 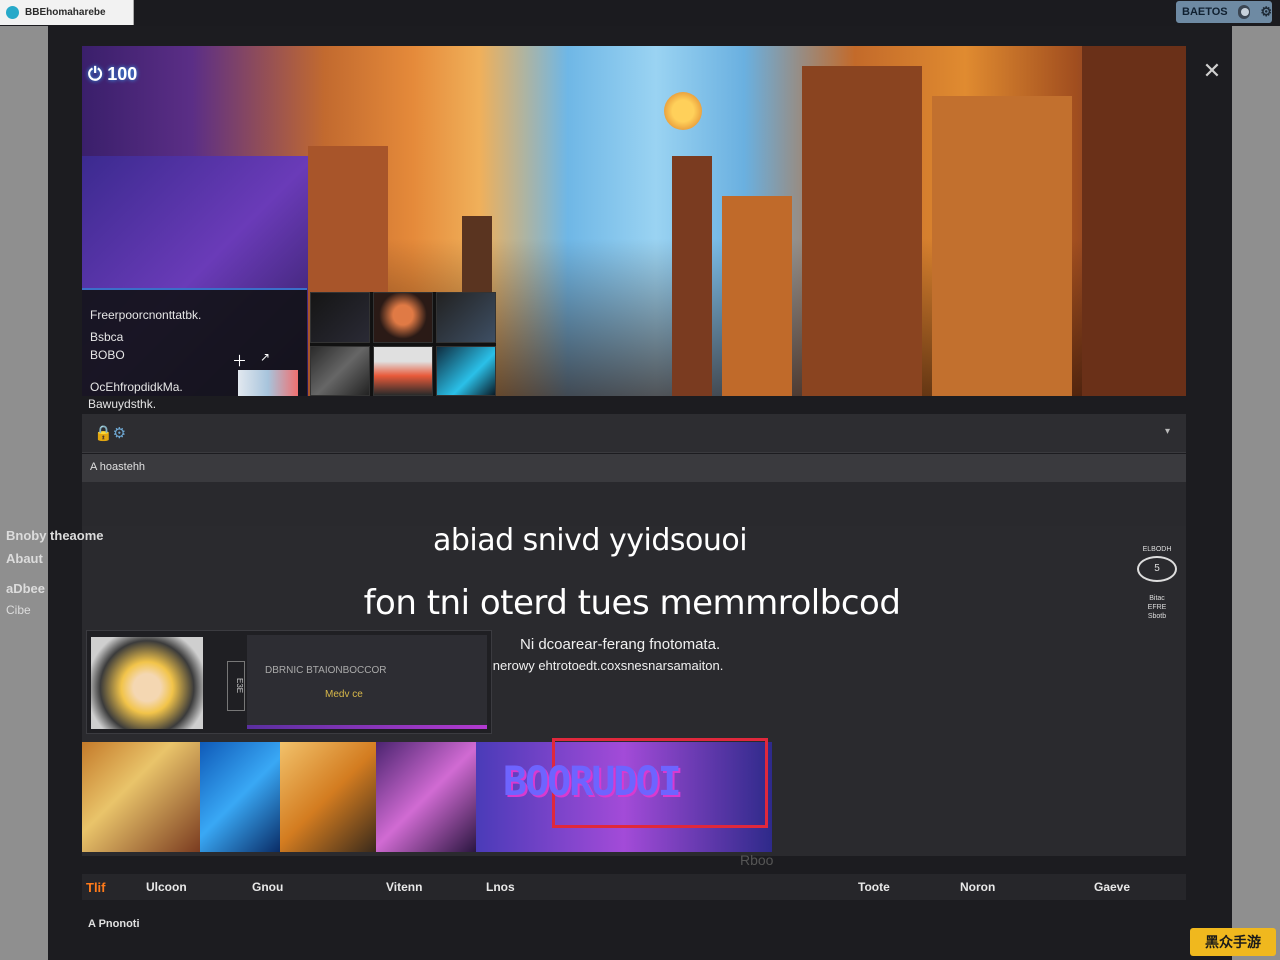 I want to click on card-panel: DBRNIC BTAIONBOCCOR Medv ce, so click(x=367, y=682).